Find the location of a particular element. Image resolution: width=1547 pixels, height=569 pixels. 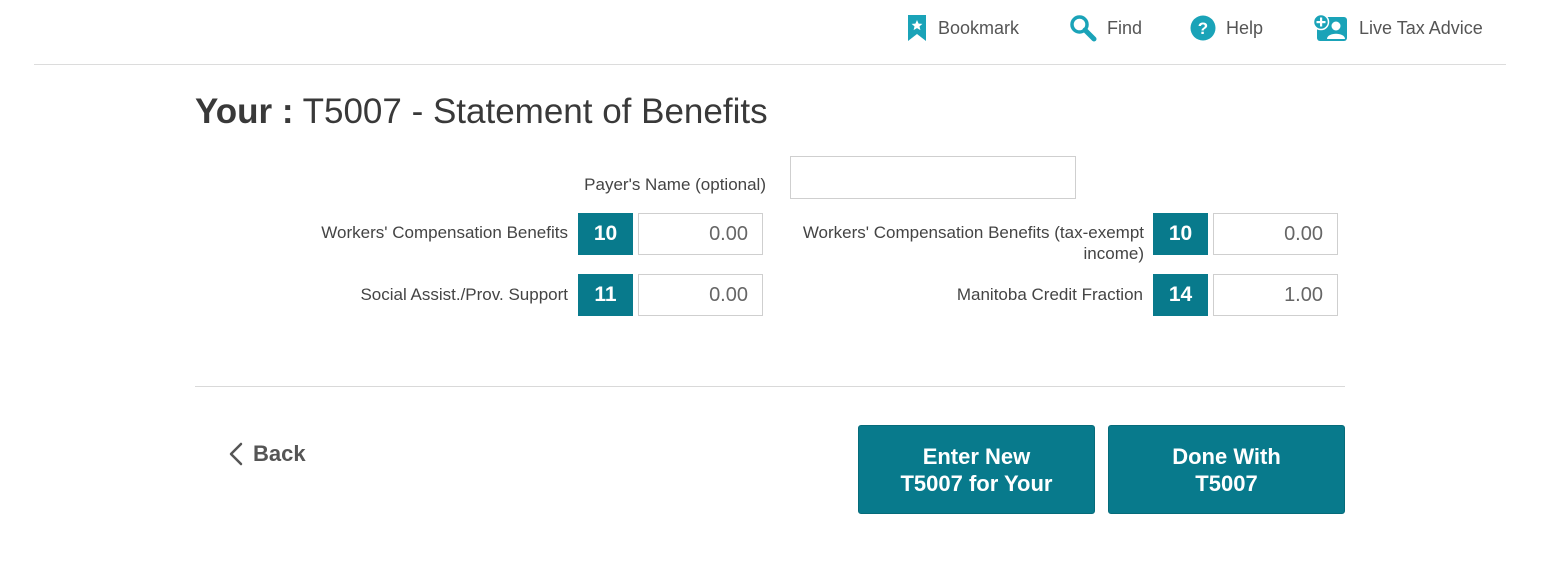

enter-new-label-line2: T5007 for Your is located at coordinates (976, 483).